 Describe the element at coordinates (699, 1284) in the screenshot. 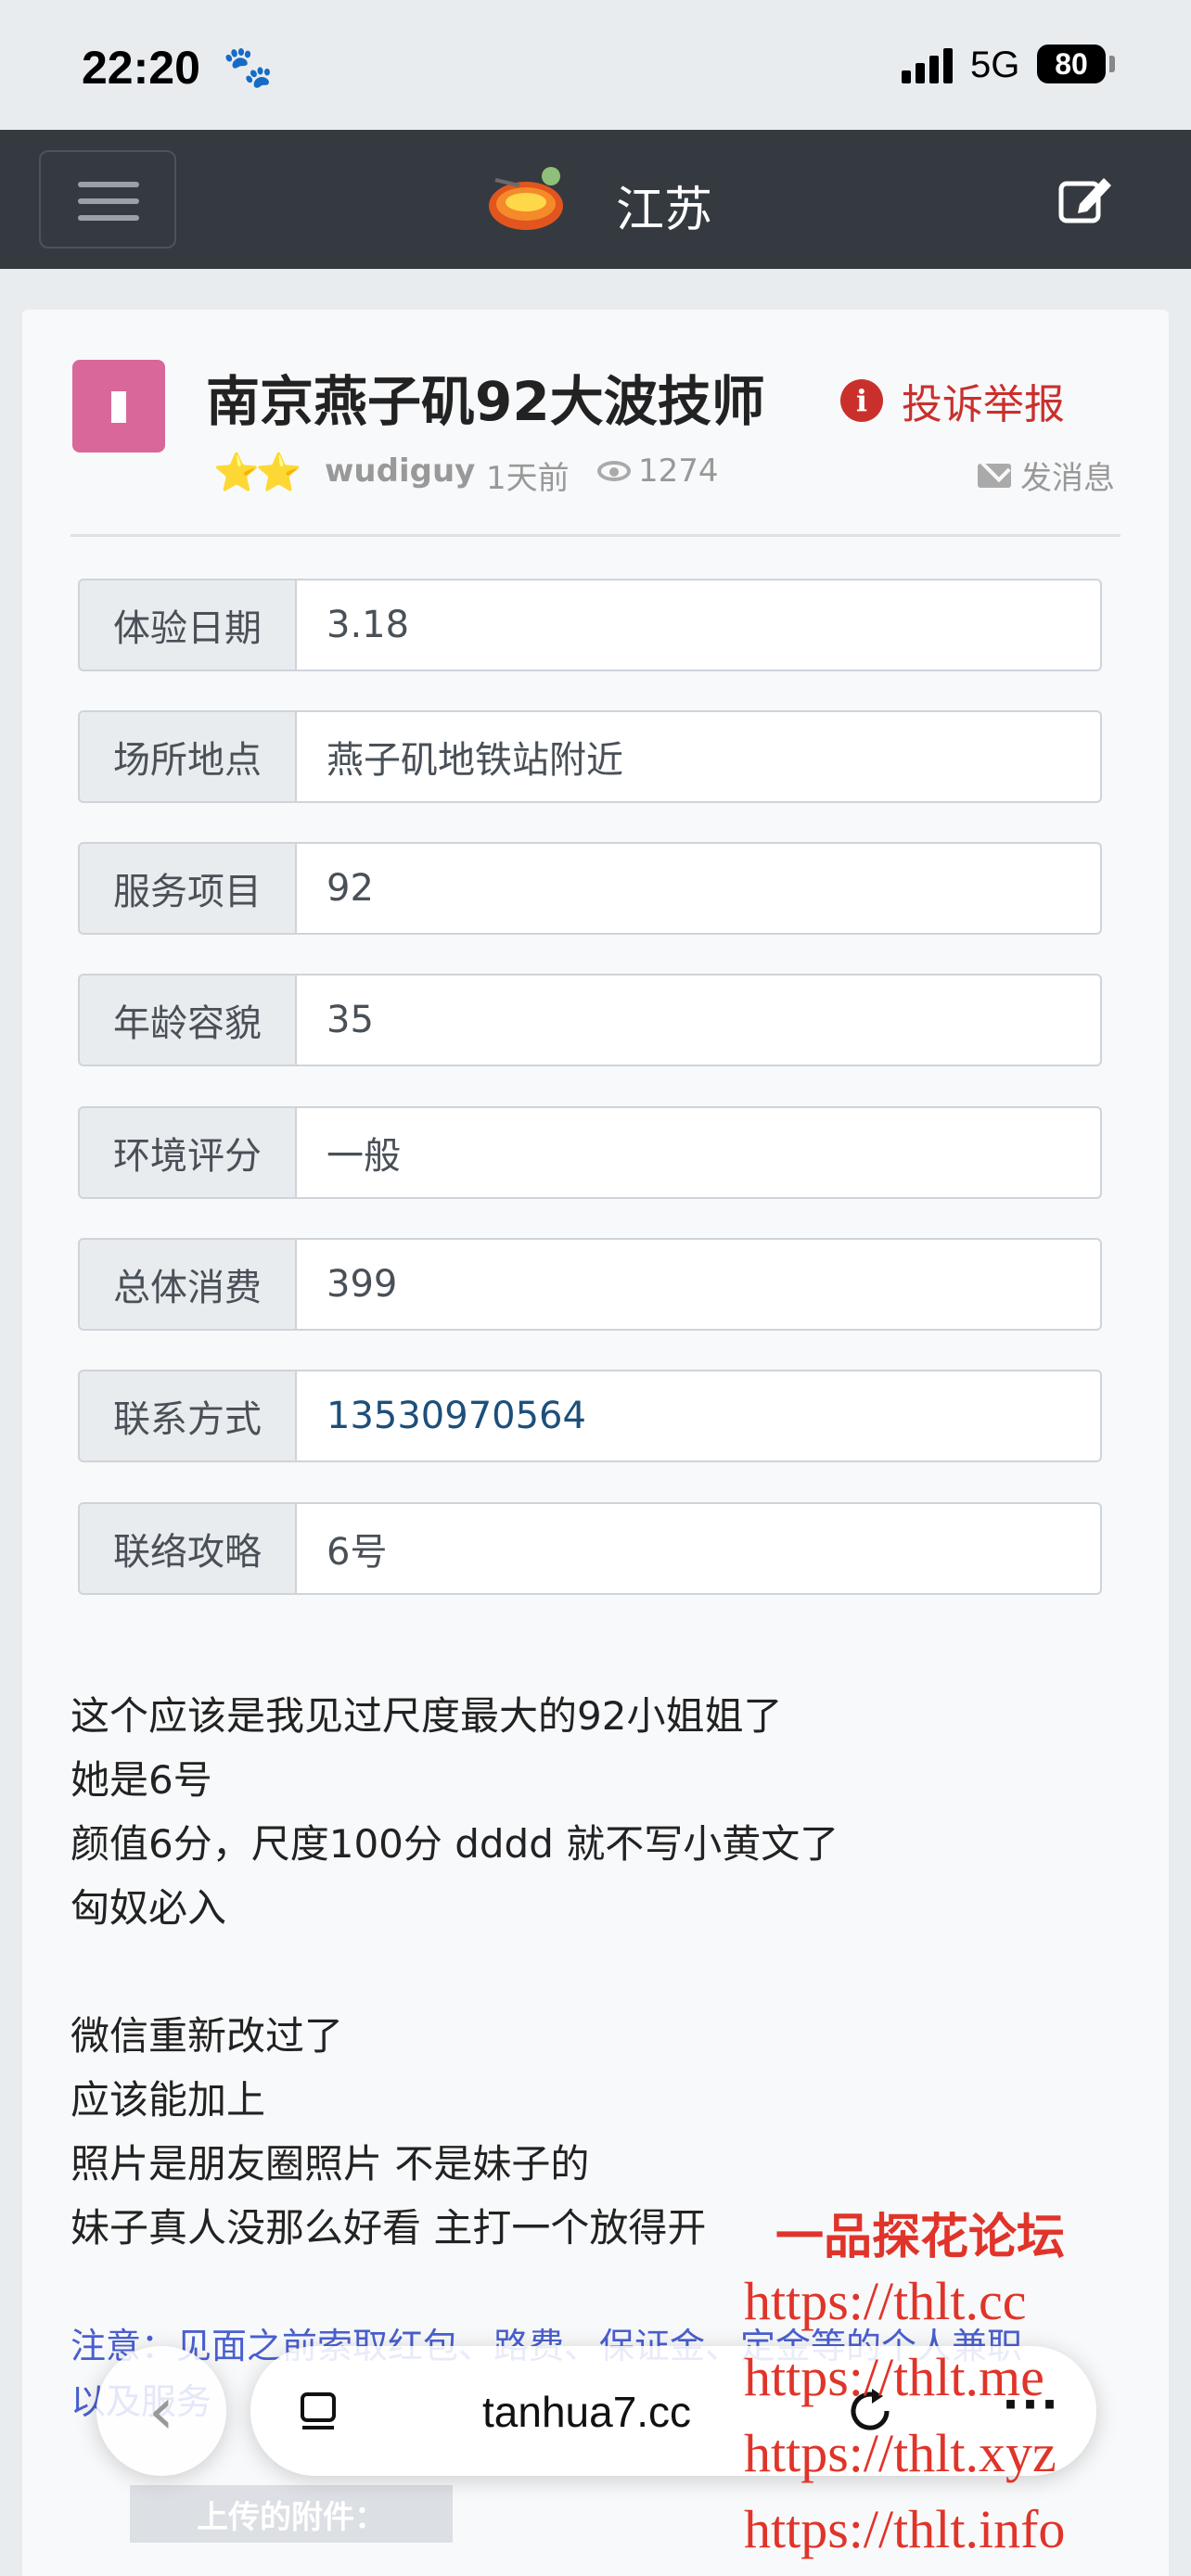

I see `field-value: 399` at that location.